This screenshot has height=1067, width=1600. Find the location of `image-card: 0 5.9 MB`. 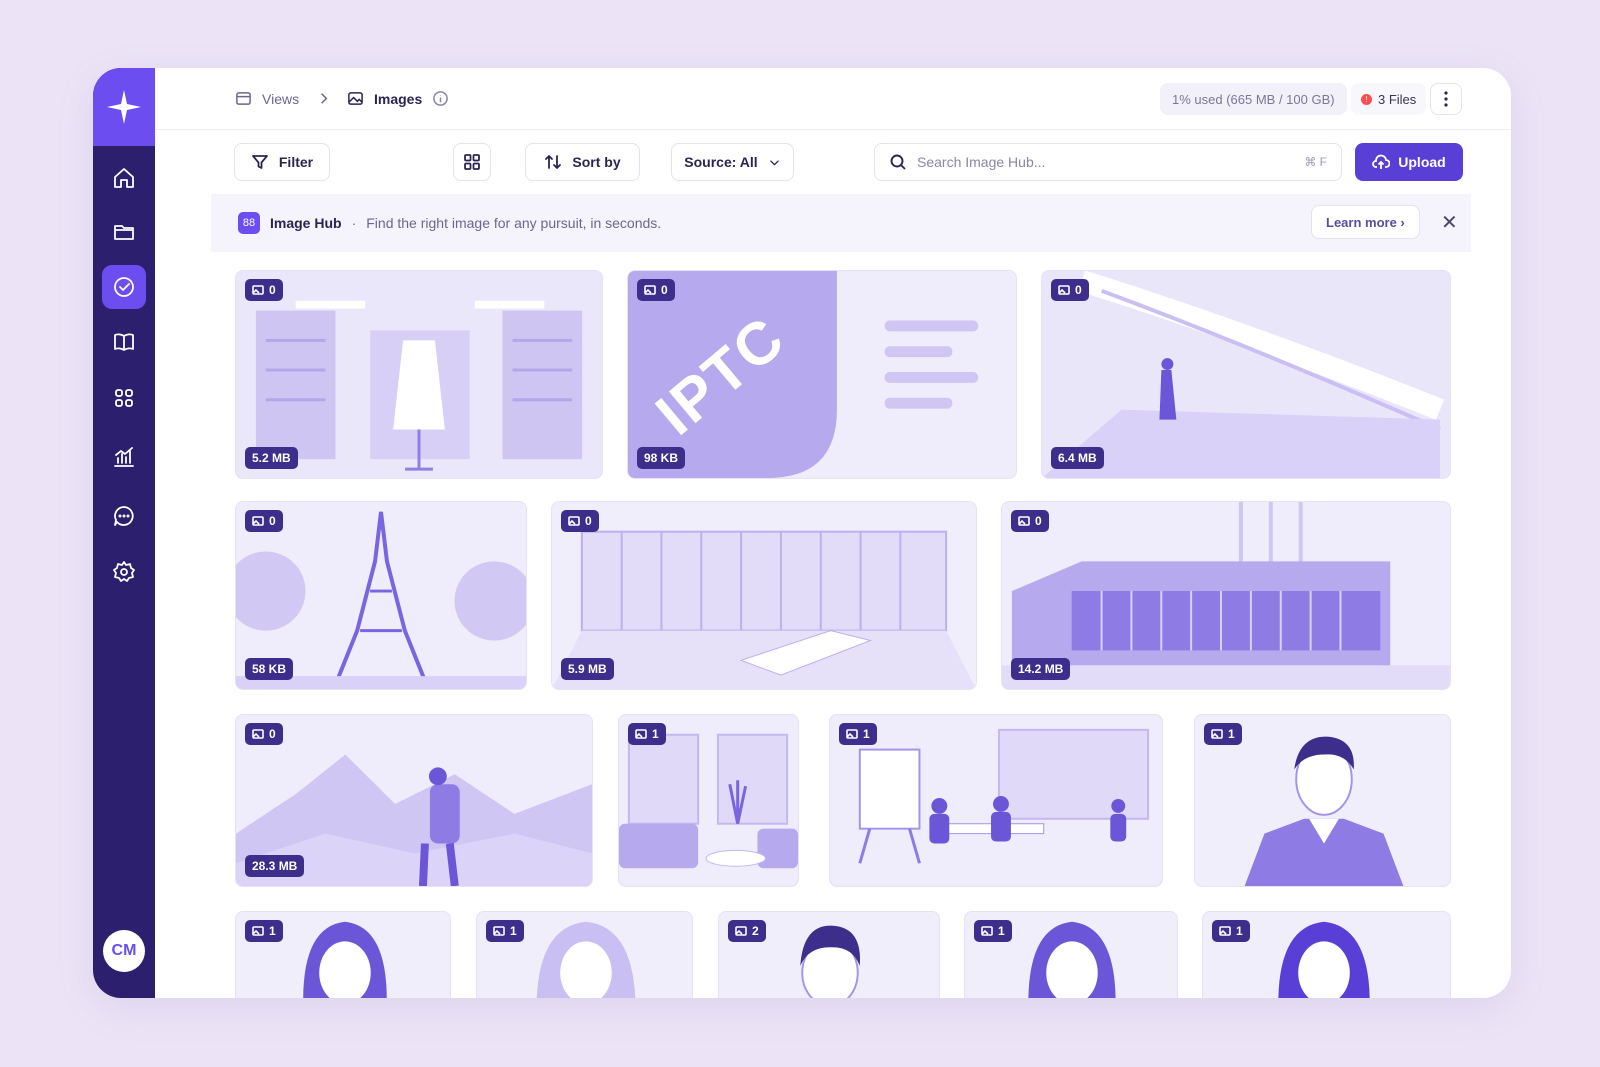

image-card: 0 5.9 MB is located at coordinates (764, 595).